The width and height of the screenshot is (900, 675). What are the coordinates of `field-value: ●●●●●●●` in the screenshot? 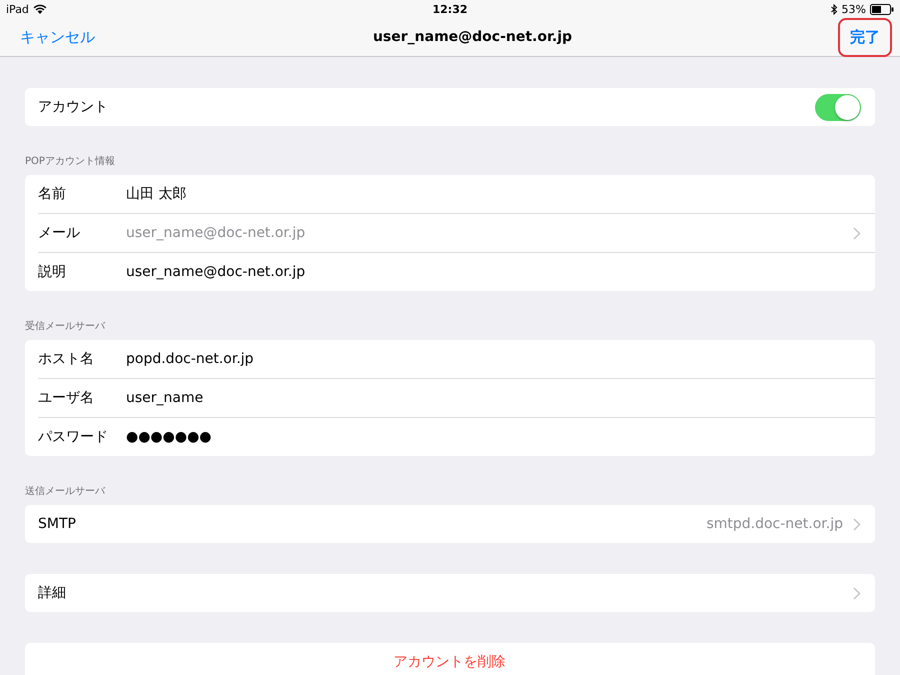 It's located at (493, 437).